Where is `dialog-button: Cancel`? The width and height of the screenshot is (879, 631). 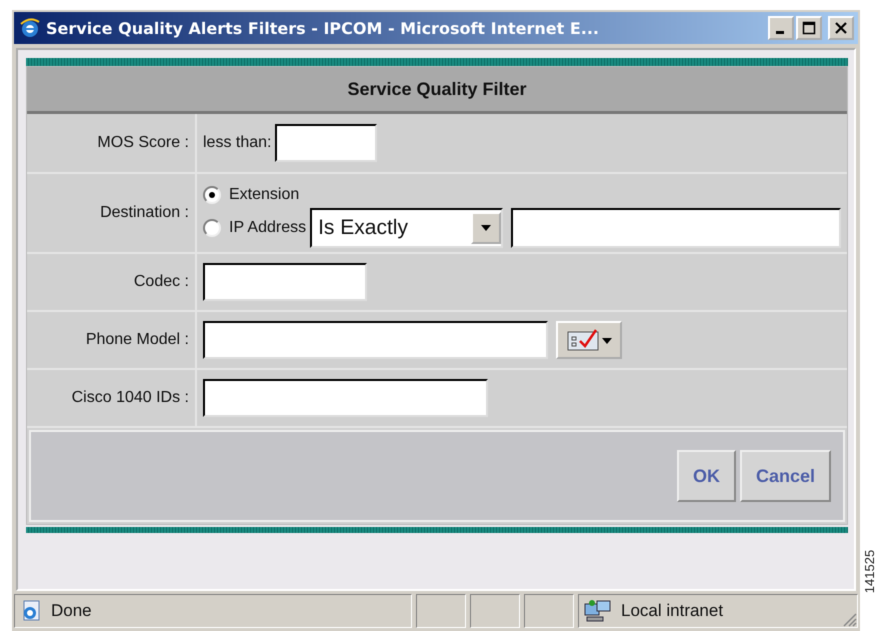 dialog-button: Cancel is located at coordinates (785, 476).